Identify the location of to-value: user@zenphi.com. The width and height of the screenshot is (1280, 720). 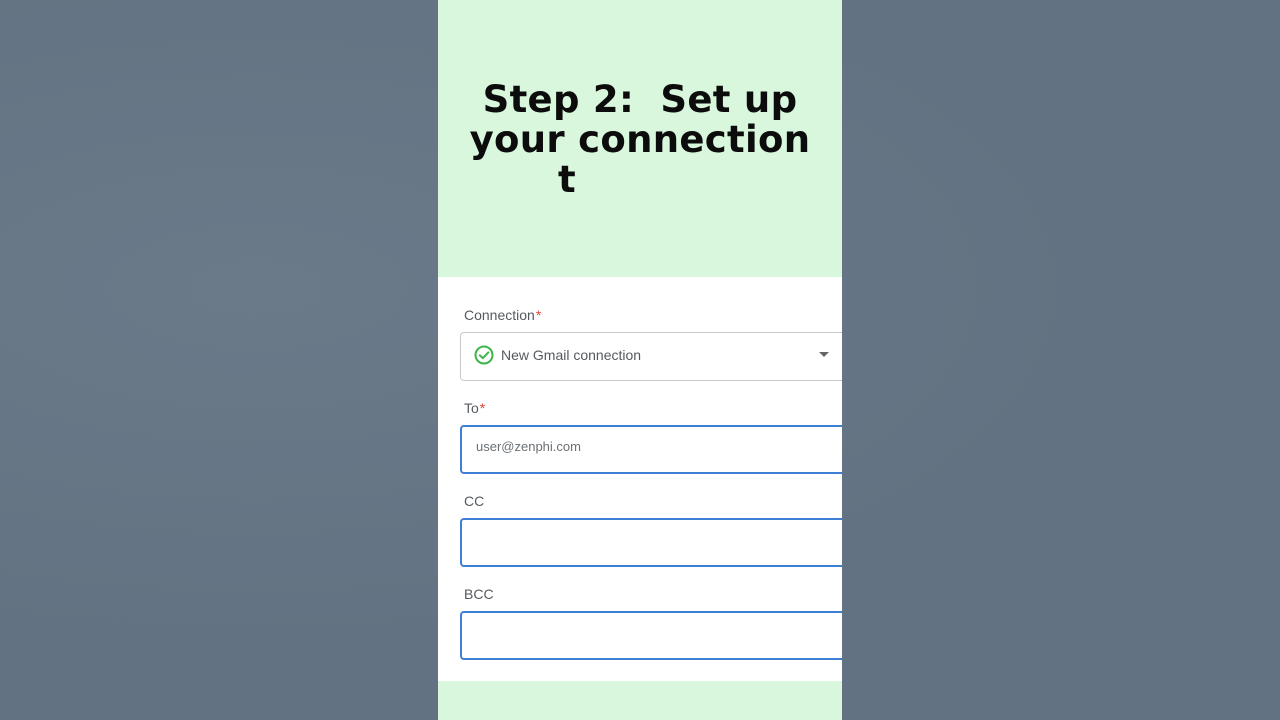
(528, 446).